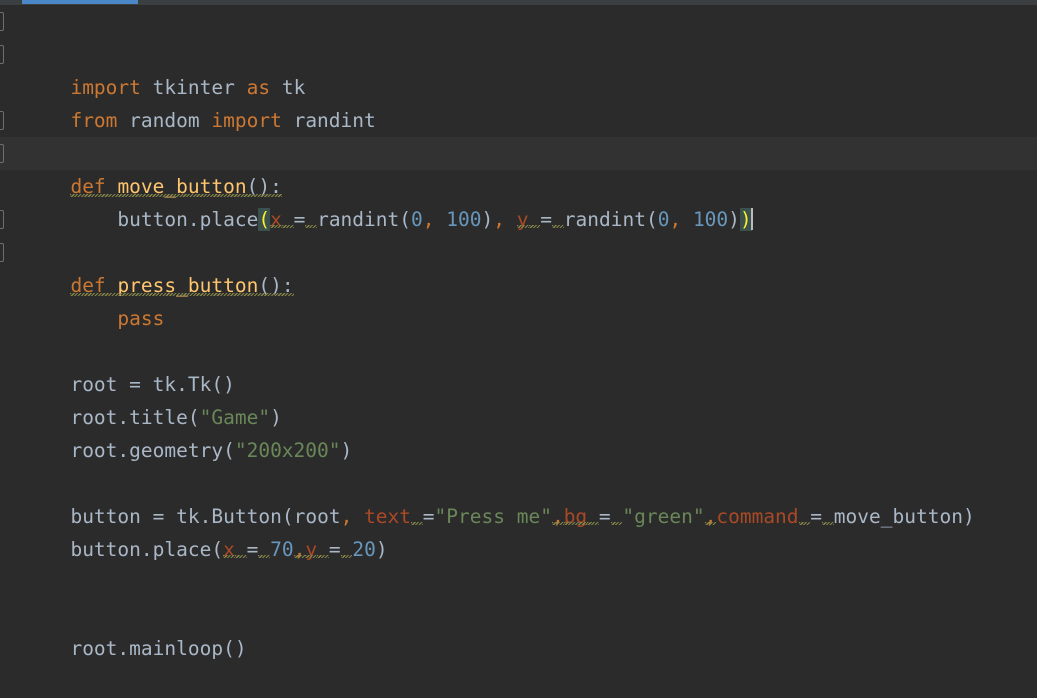  I want to click on code-line: root.geometry("200x200"), so click(518, 431).